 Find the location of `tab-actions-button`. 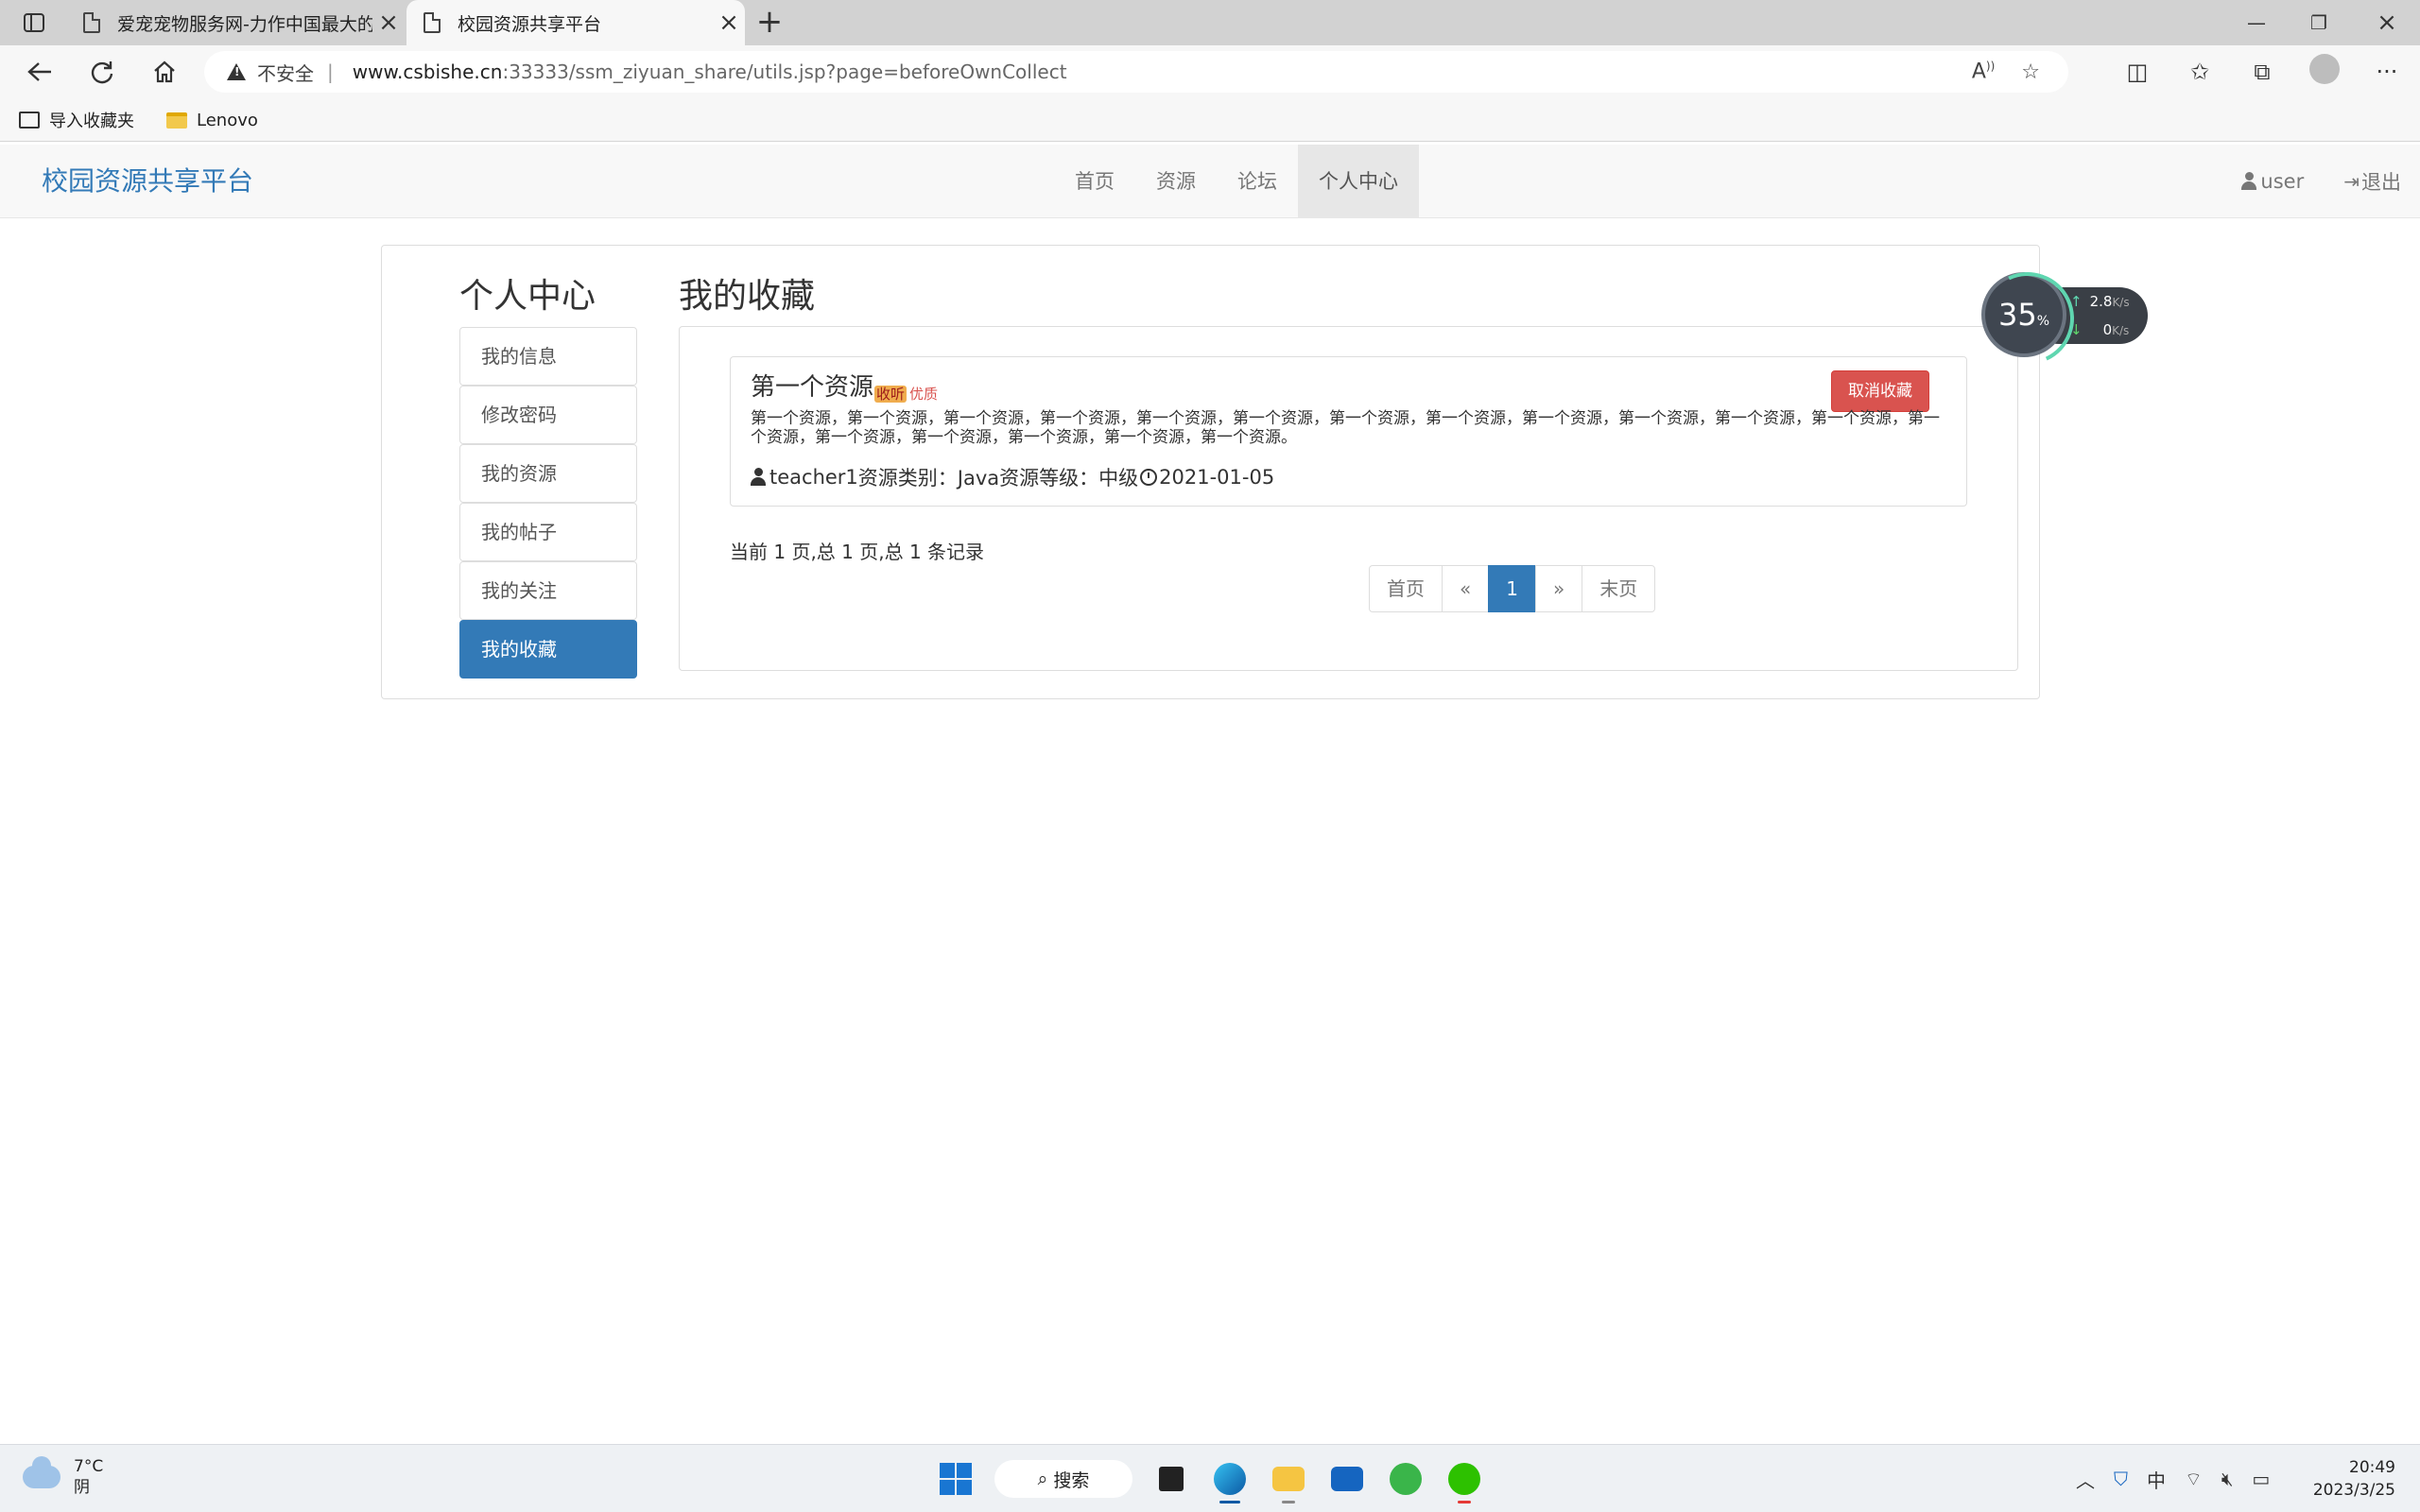

tab-actions-button is located at coordinates (34, 23).